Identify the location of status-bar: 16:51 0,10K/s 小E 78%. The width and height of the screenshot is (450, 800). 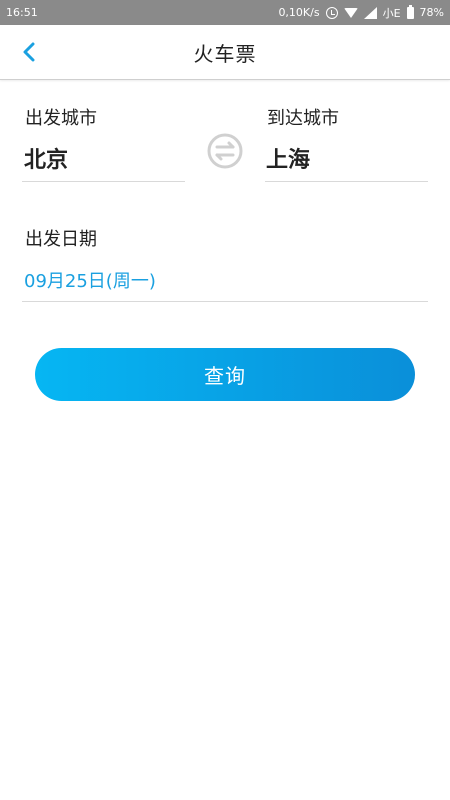
(225, 12).